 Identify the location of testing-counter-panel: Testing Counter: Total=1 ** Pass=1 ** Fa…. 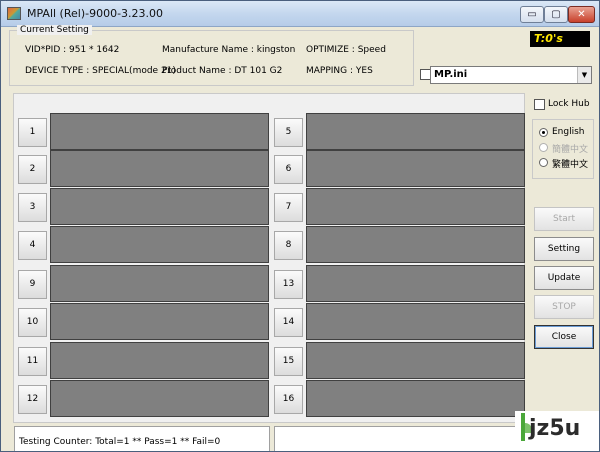
(142, 438).